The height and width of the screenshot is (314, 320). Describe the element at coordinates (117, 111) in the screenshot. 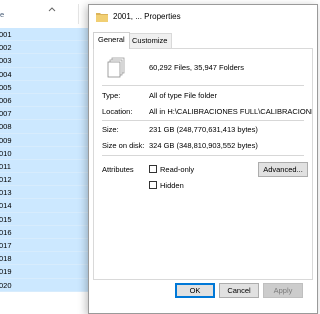

I see `location-label: Location:` at that location.